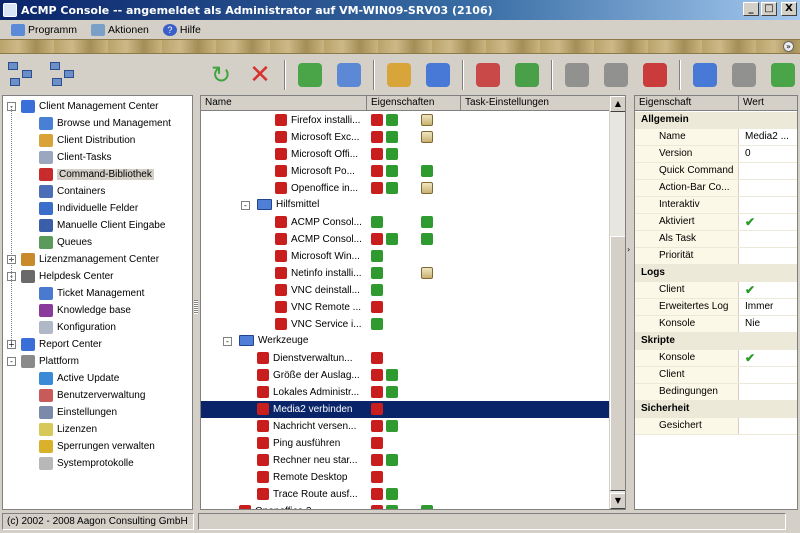 This screenshot has height=533, width=800. I want to click on property-value: Nie, so click(769, 324).